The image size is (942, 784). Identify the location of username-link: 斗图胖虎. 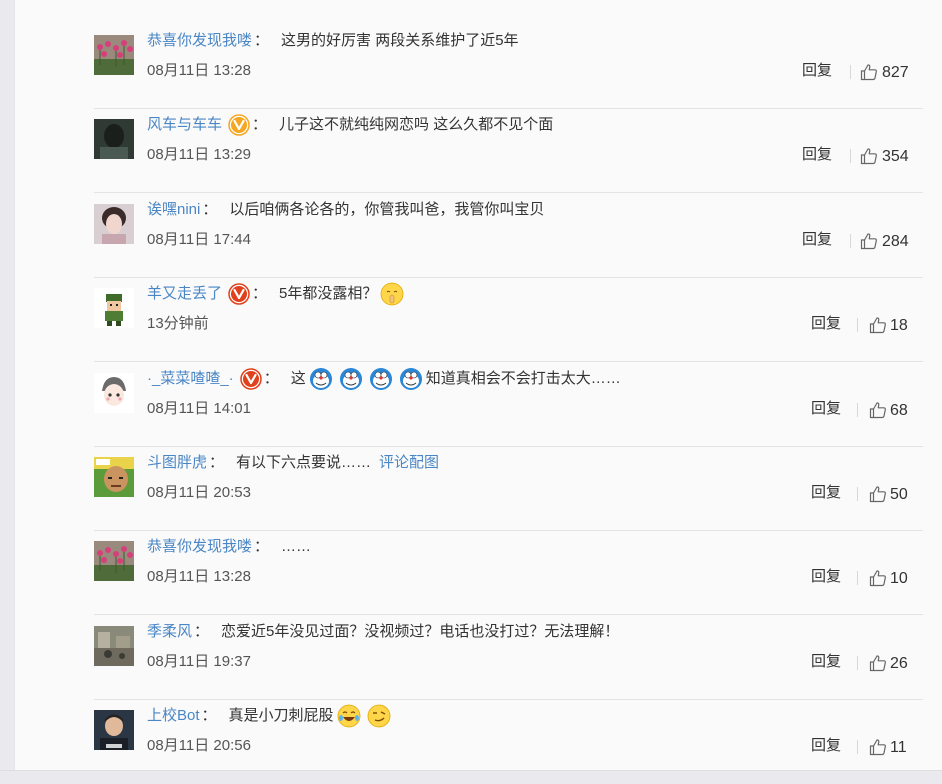
(177, 463).